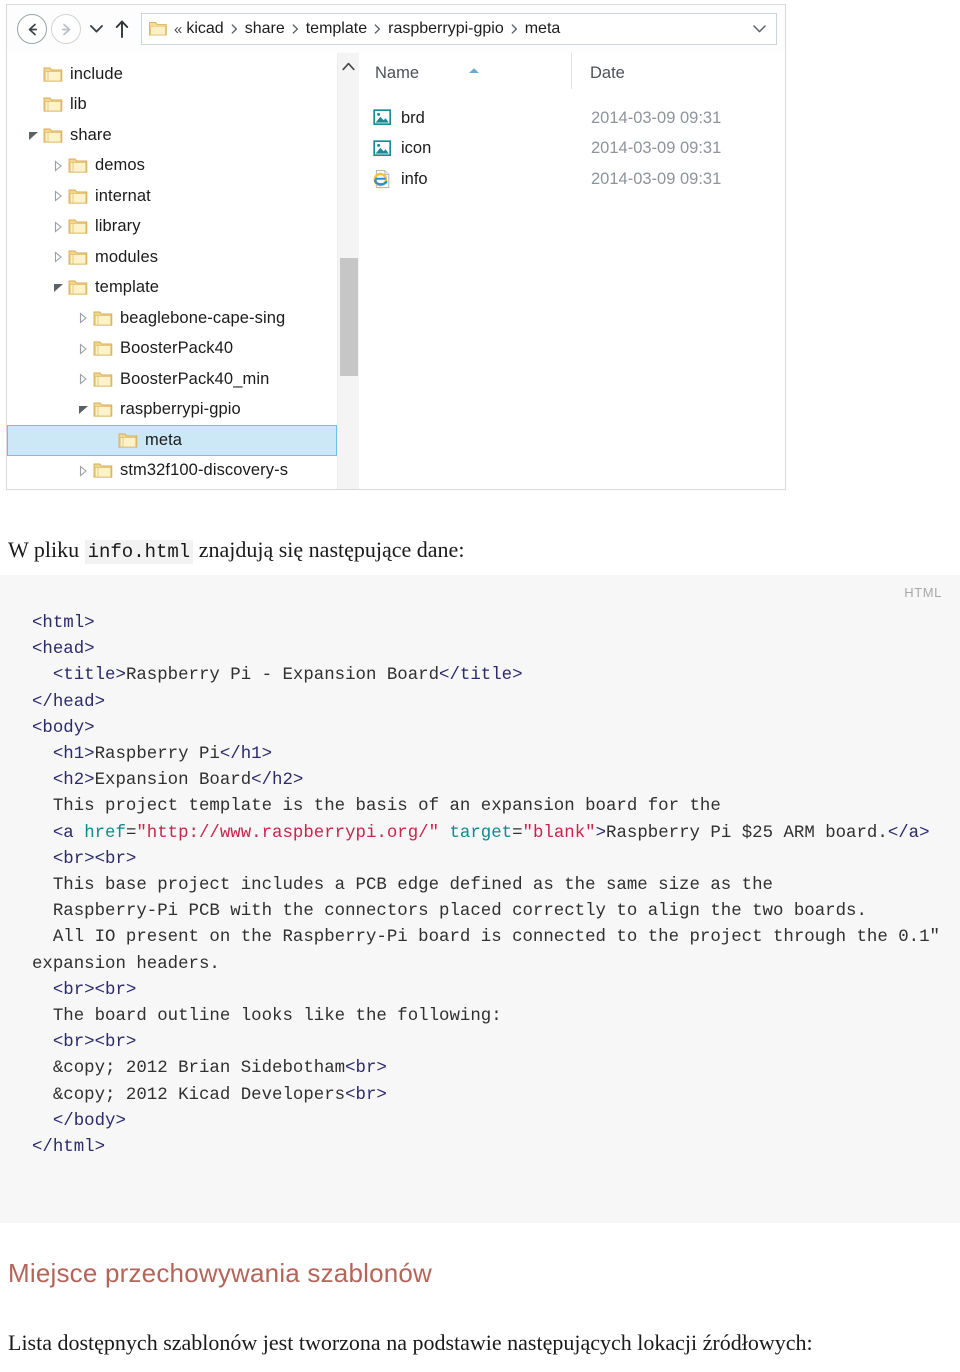  What do you see at coordinates (265, 29) in the screenshot?
I see `breadcrumb-item-share: share` at bounding box center [265, 29].